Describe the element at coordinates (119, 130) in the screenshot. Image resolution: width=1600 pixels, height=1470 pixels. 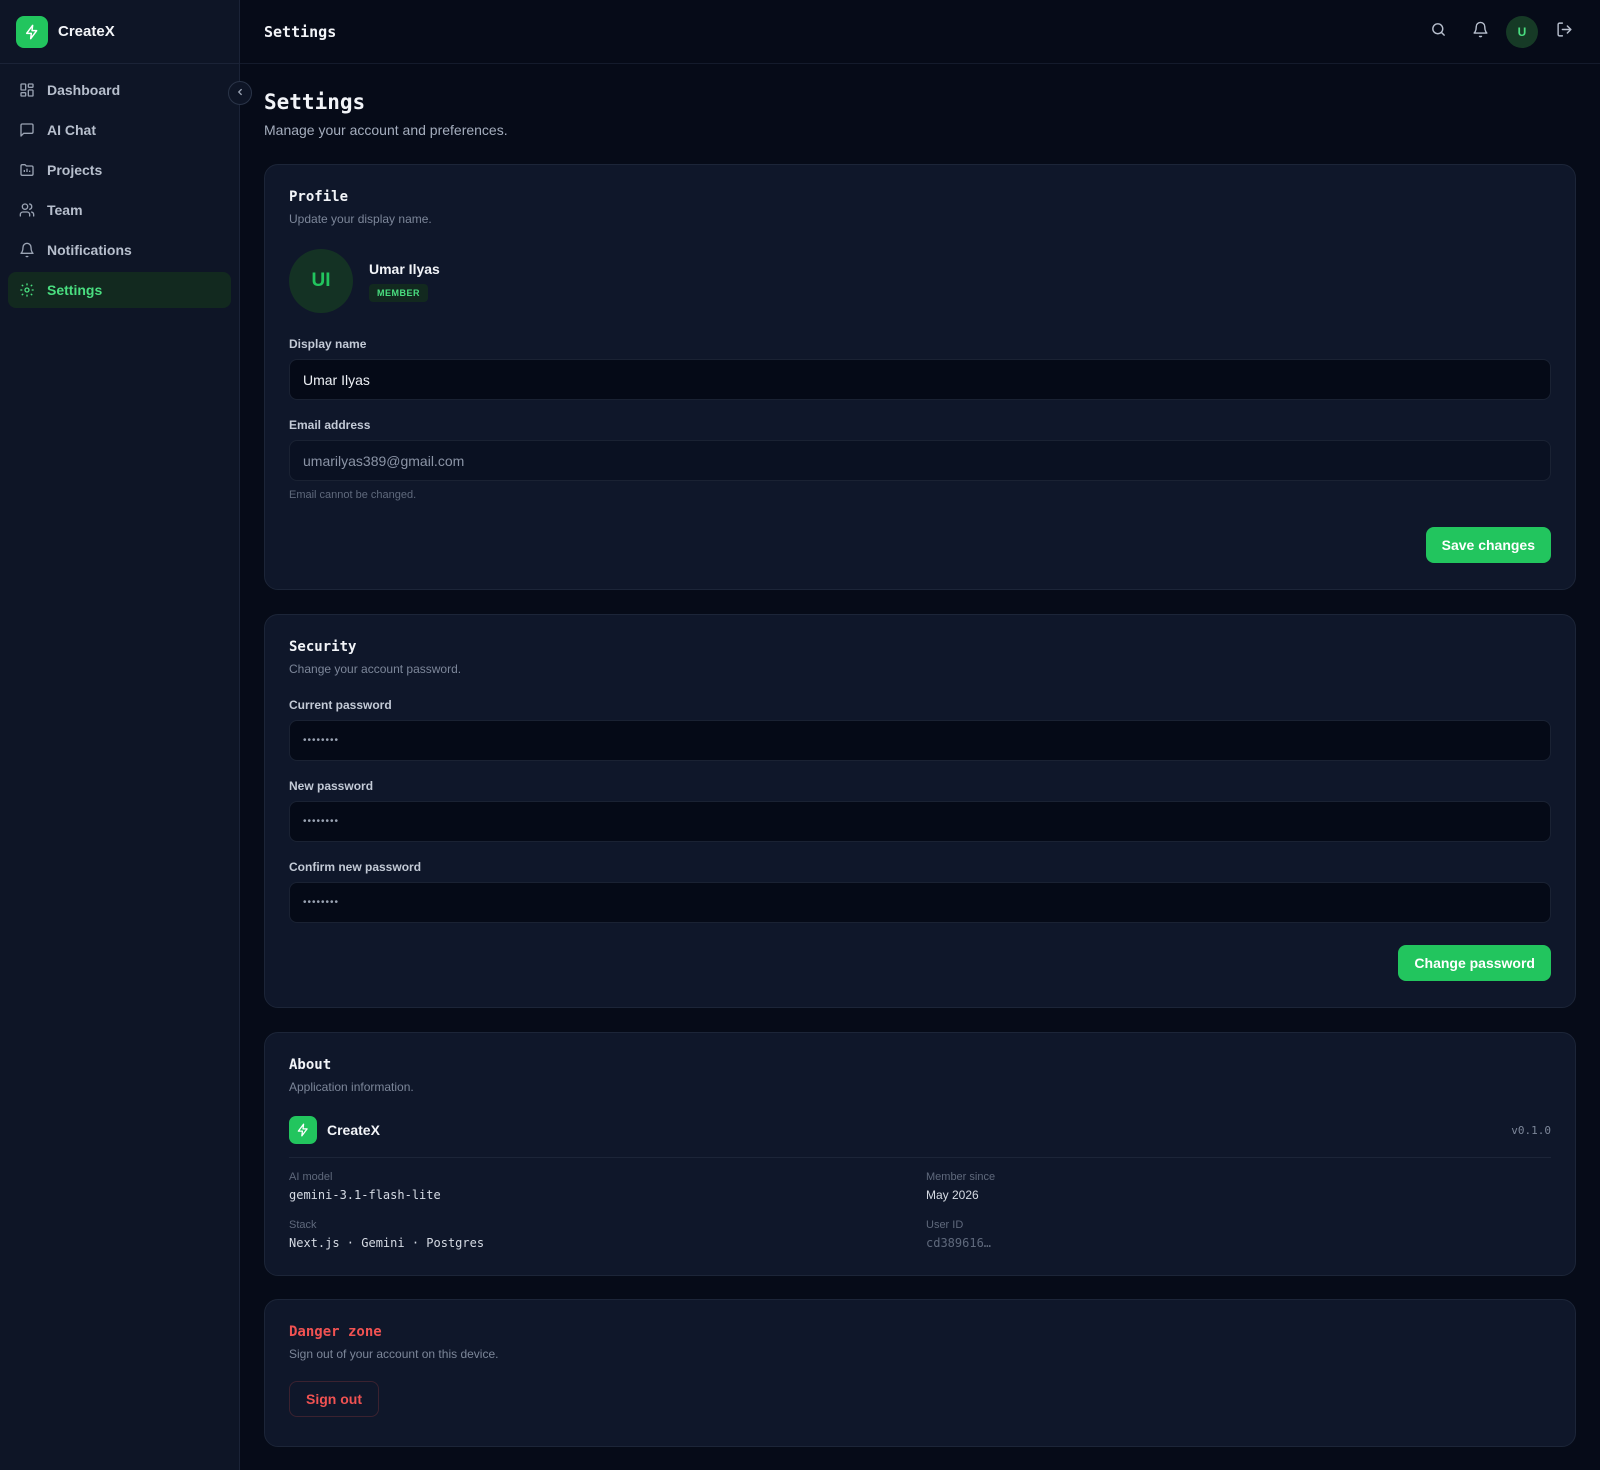
I see `sidebar-item-ai-chat: AI Chat` at that location.